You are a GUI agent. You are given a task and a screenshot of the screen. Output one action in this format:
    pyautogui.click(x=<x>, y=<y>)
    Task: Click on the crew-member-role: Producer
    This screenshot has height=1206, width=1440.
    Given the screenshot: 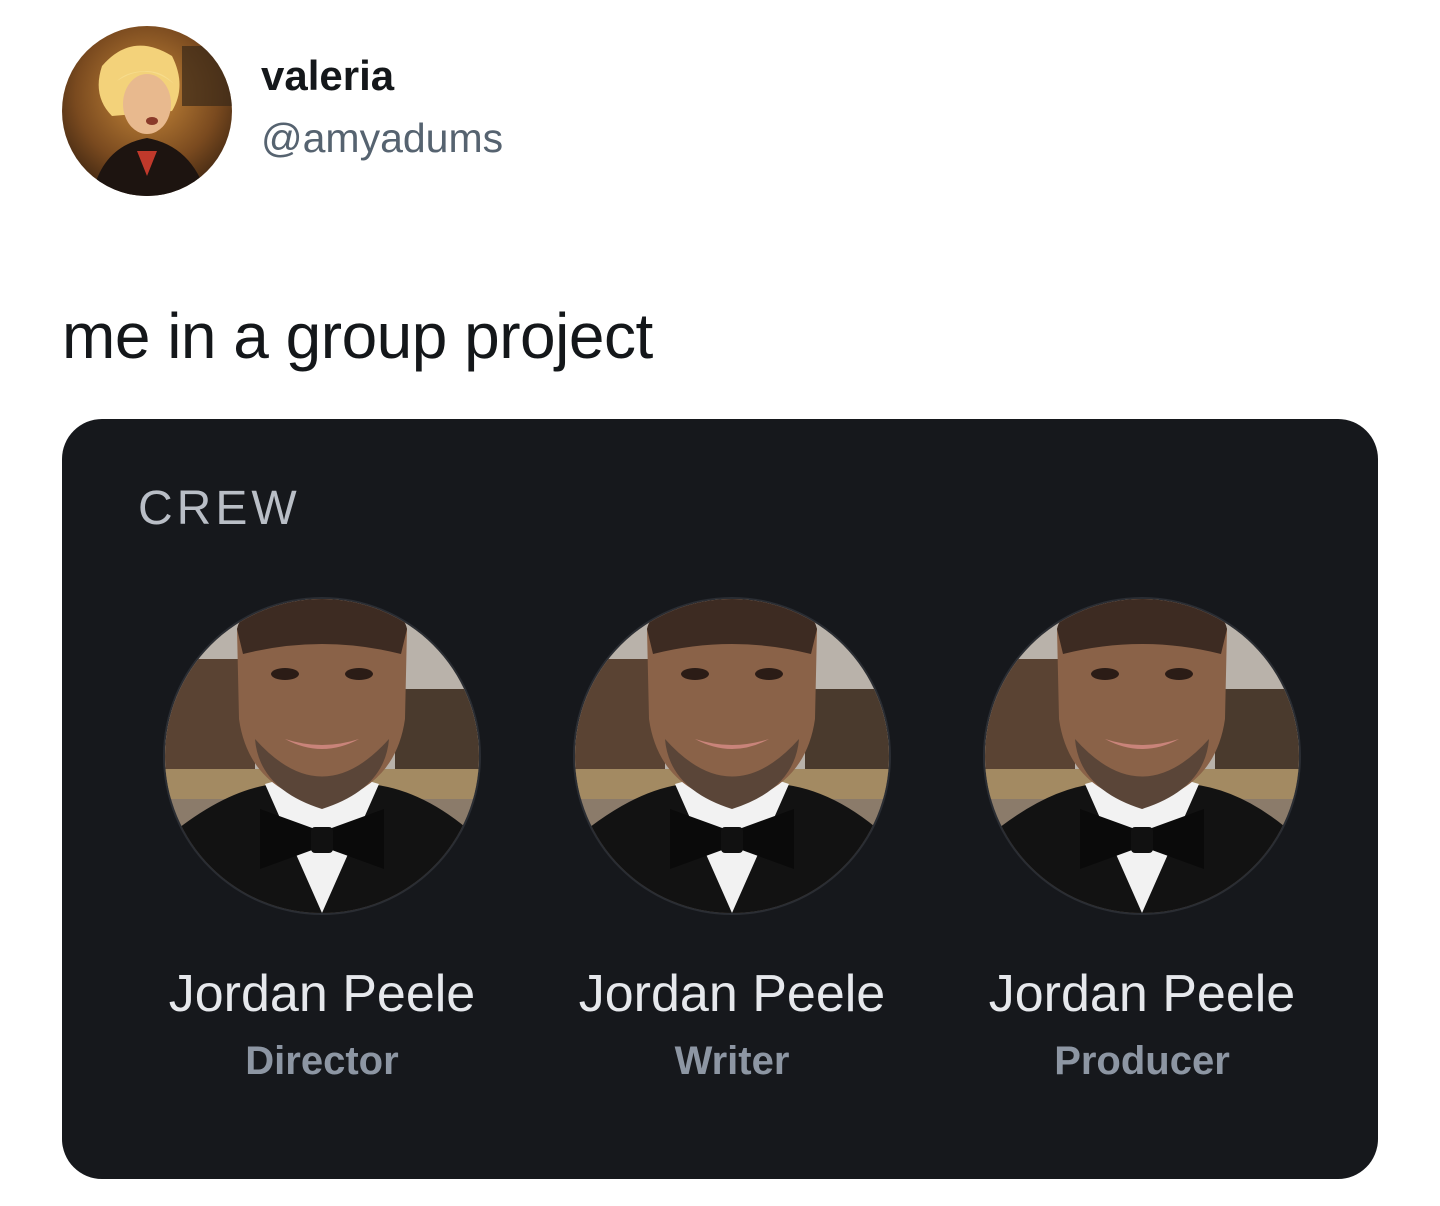 What is the action you would take?
    pyautogui.click(x=1142, y=1061)
    